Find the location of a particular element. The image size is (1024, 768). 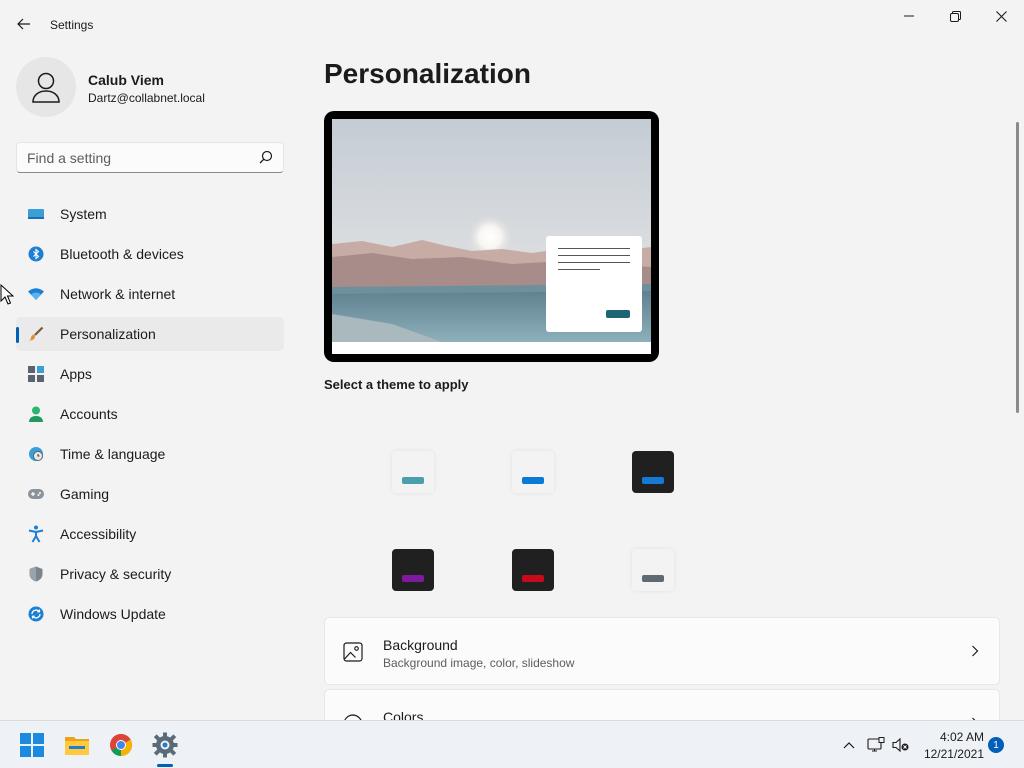

user-email: Dartz@collabnet.local is located at coordinates (146, 98).